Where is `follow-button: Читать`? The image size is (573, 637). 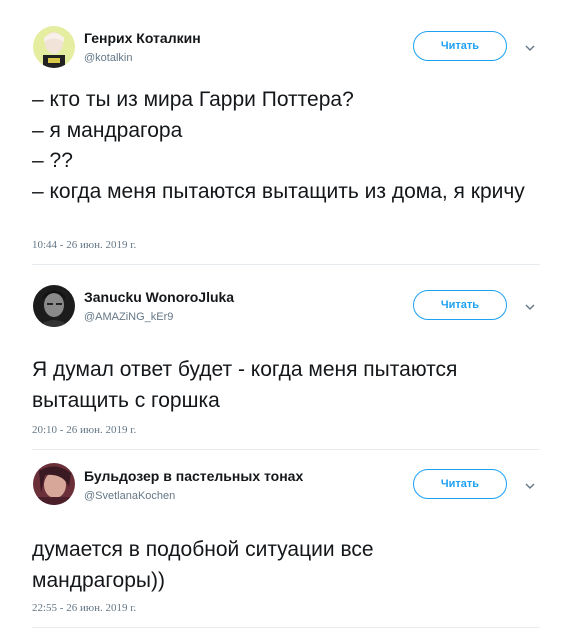 follow-button: Читать is located at coordinates (460, 484).